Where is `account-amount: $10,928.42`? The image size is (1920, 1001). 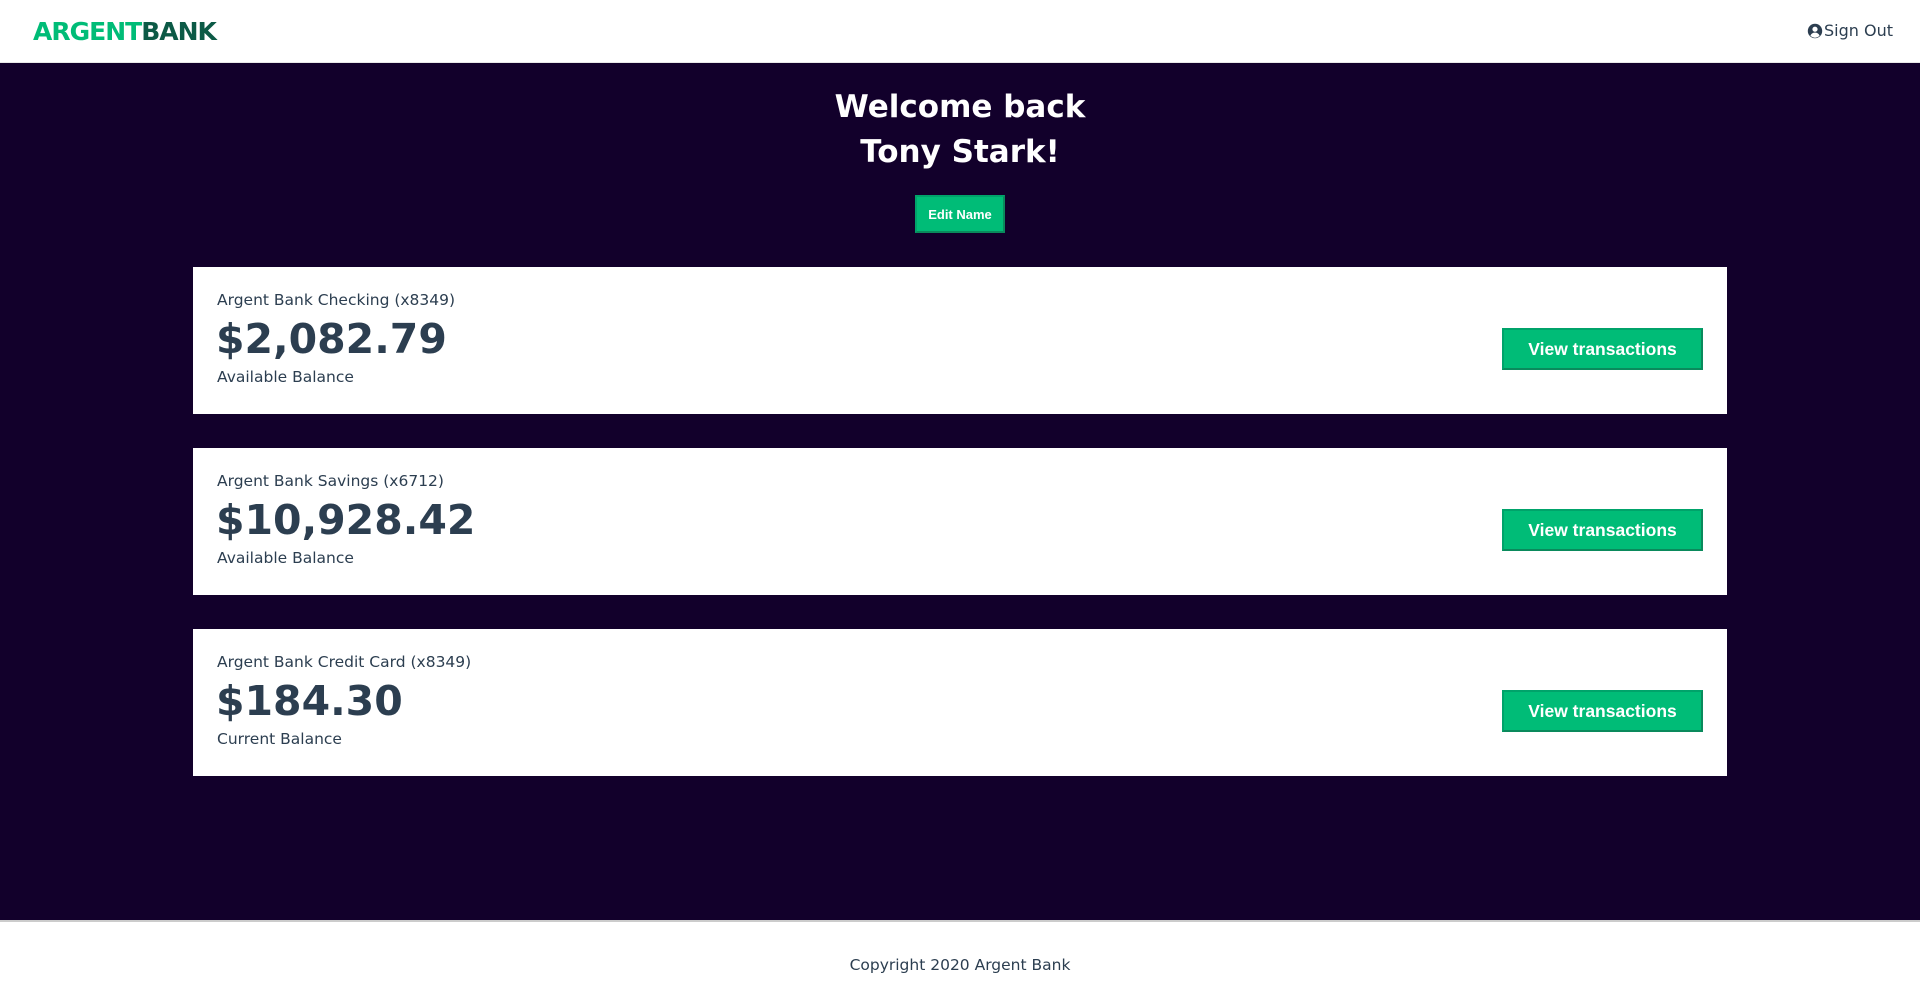
account-amount: $10,928.42 is located at coordinates (346, 520).